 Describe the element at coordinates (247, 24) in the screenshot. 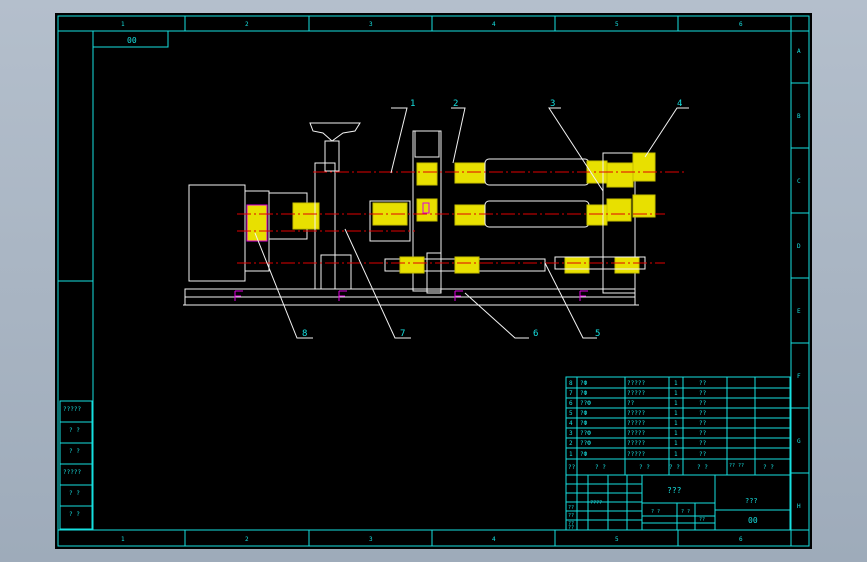

I see `grid-top-2: 2` at that location.